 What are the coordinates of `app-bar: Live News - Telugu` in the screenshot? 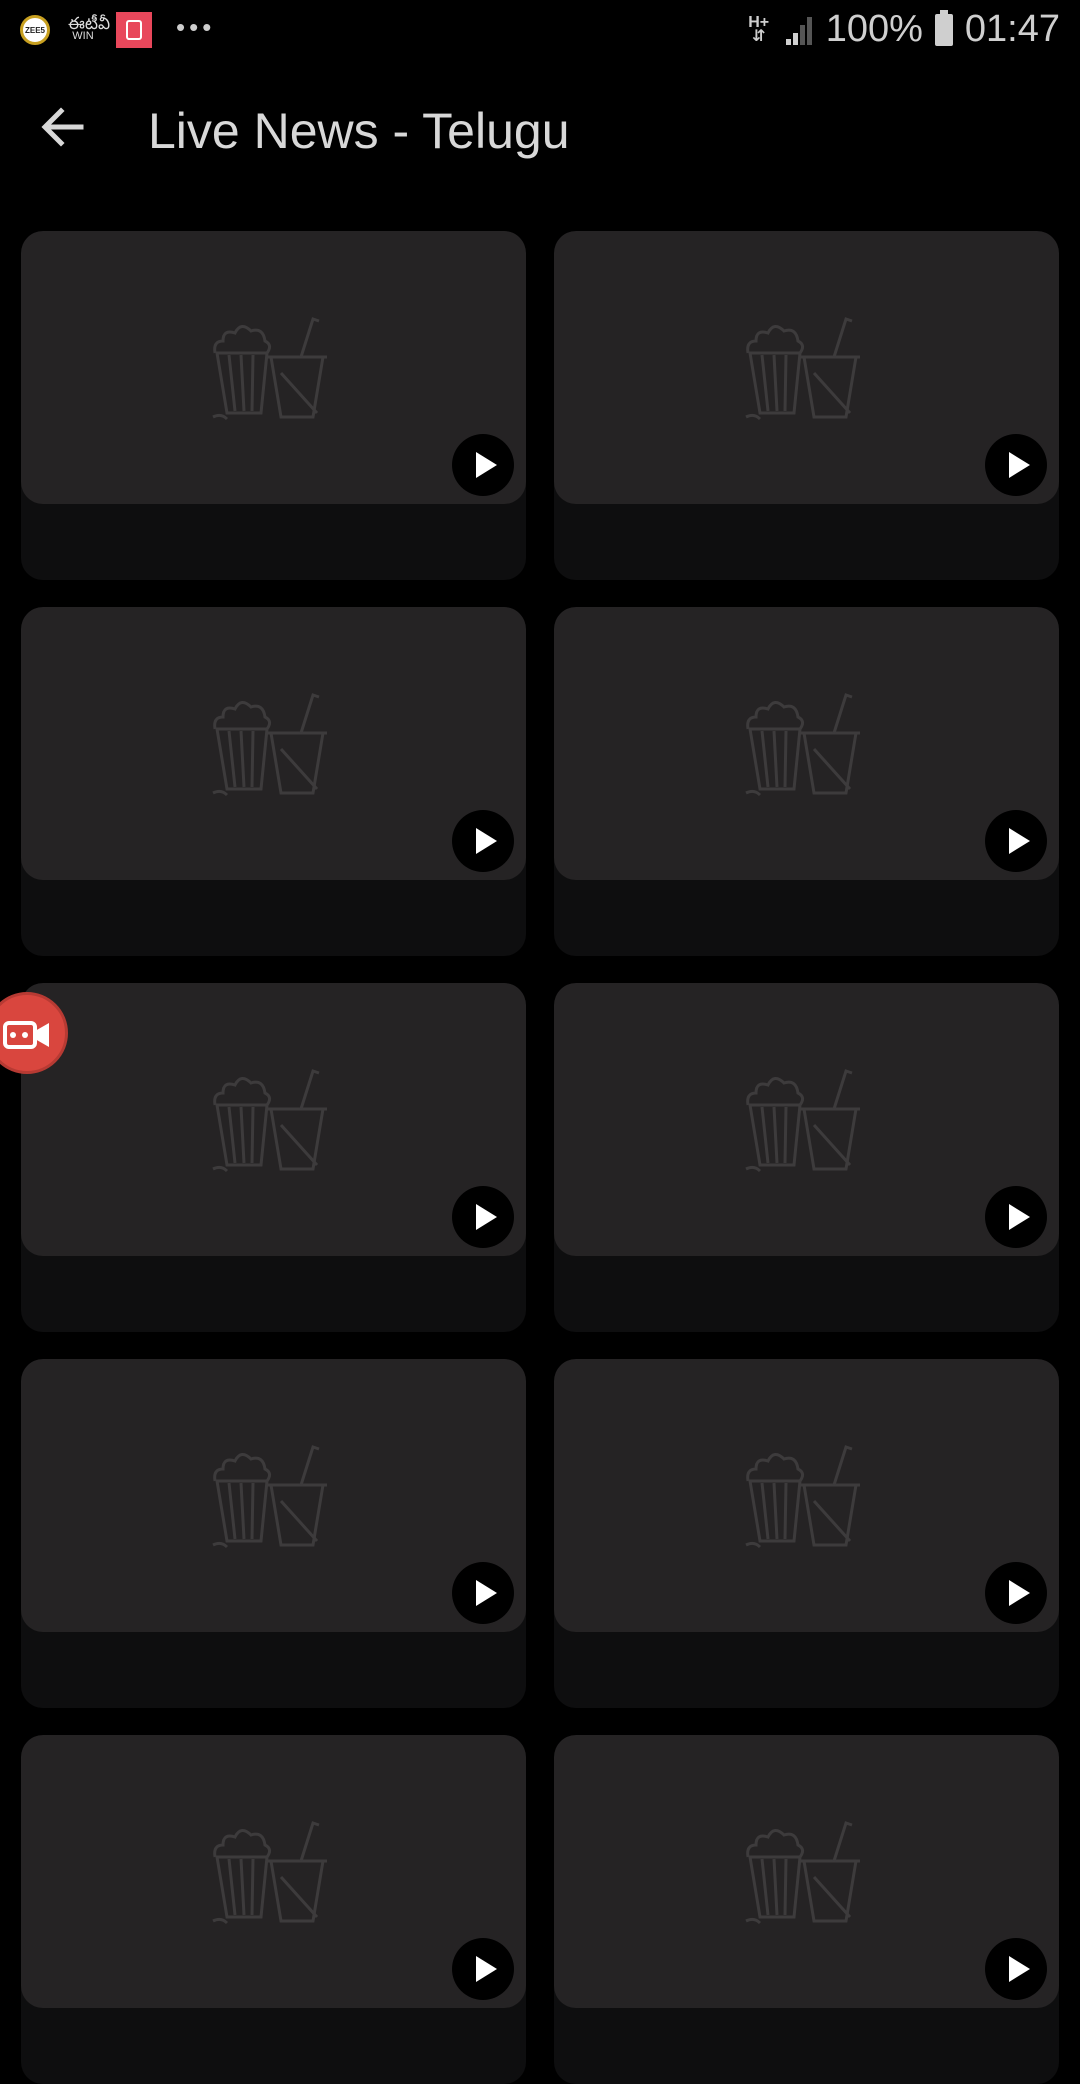 It's located at (540, 129).